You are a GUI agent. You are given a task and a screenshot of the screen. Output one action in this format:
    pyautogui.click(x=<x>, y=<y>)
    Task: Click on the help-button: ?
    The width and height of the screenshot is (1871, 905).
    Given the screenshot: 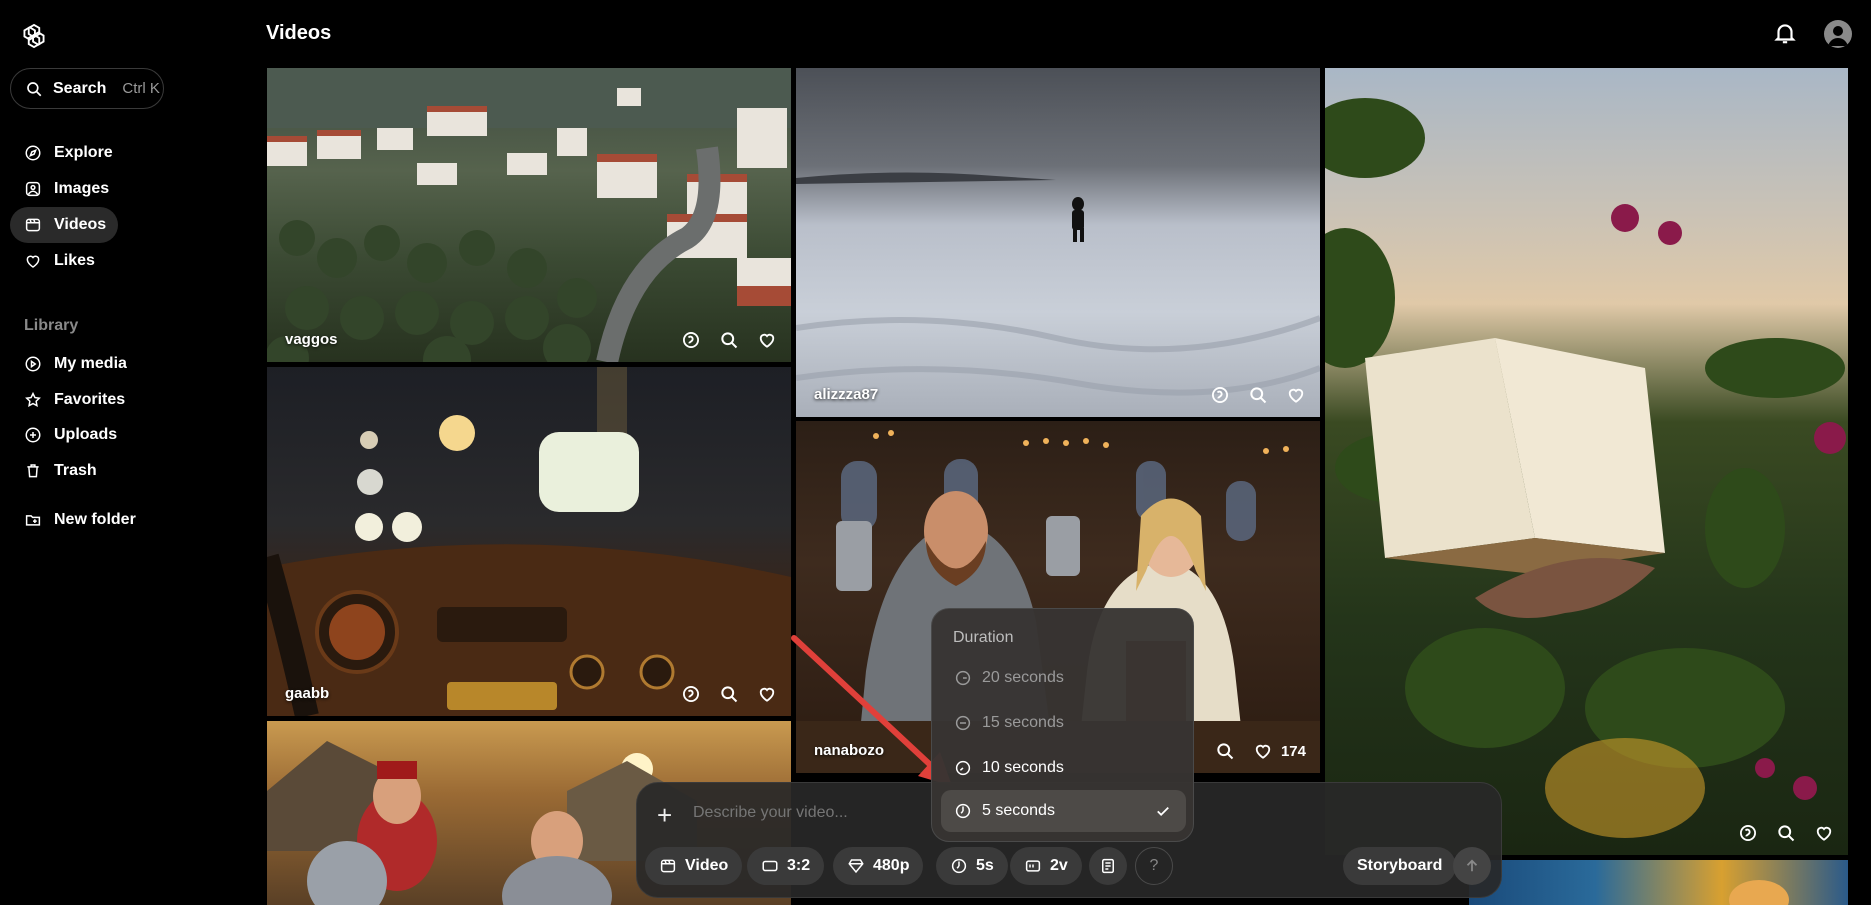 What is the action you would take?
    pyautogui.click(x=1154, y=866)
    